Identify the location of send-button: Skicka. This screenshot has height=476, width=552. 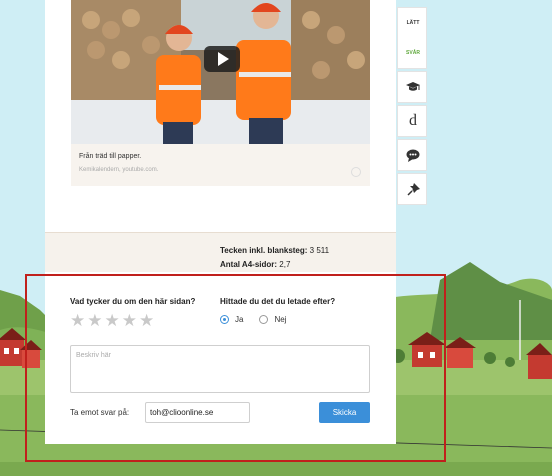
(344, 412).